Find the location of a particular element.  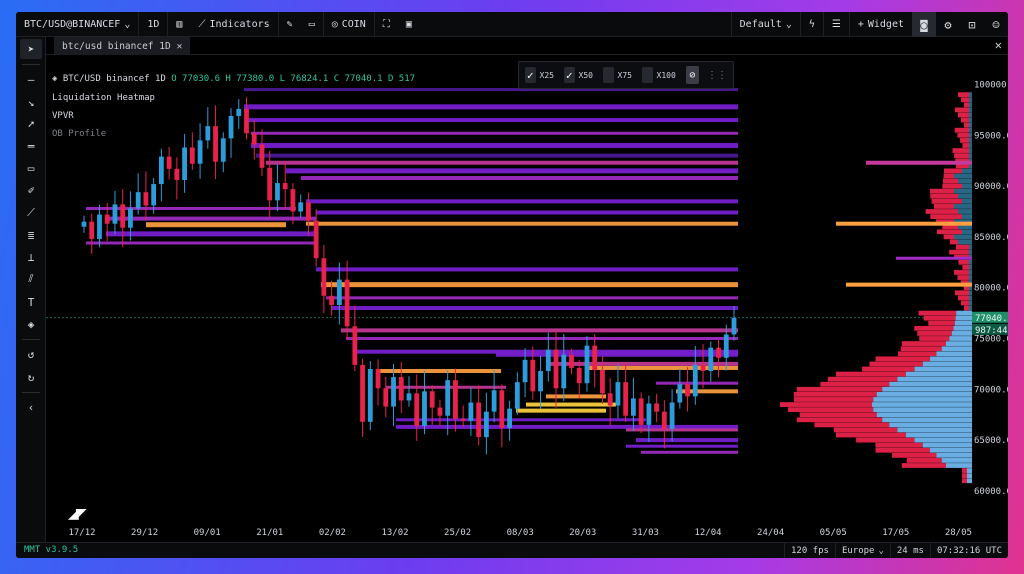

ray-tool: ➚ is located at coordinates (31, 124).